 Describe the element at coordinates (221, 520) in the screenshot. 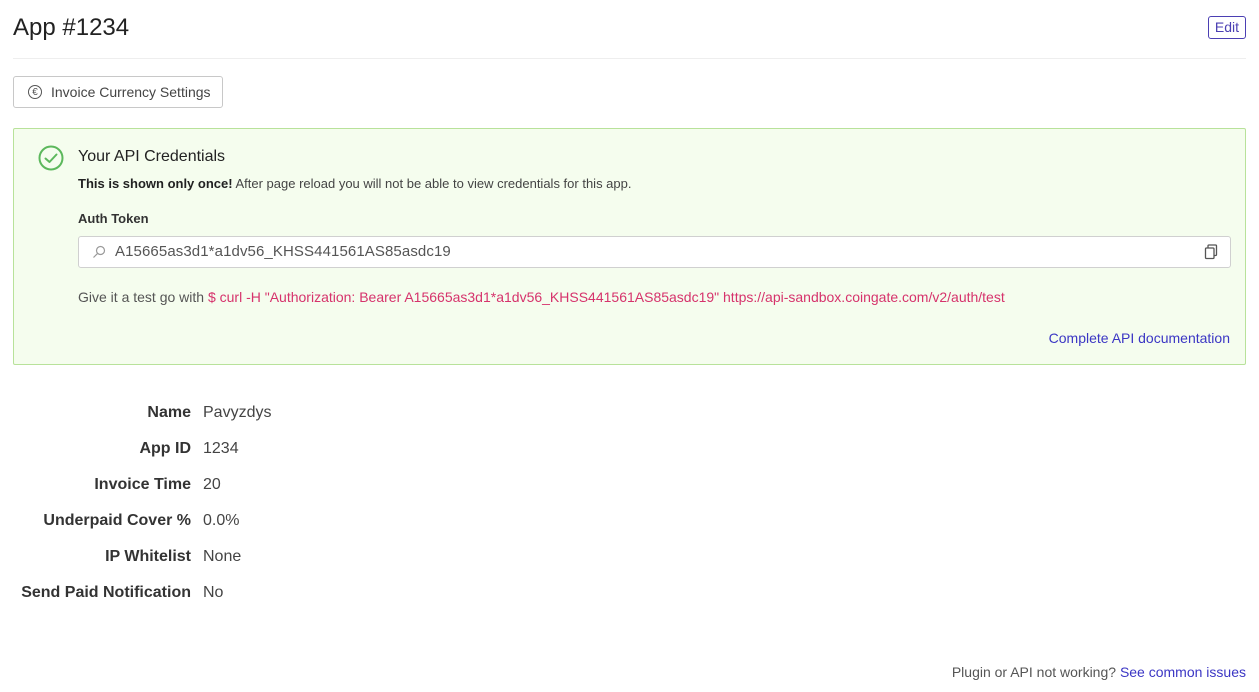

I see `detail-value: 0.0%` at that location.